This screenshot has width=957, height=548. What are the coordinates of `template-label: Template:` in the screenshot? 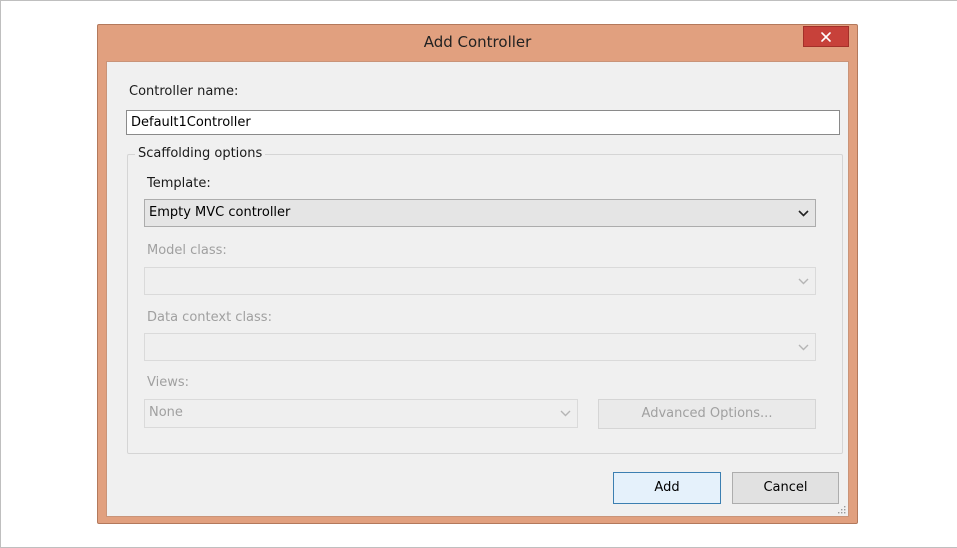 It's located at (179, 183).